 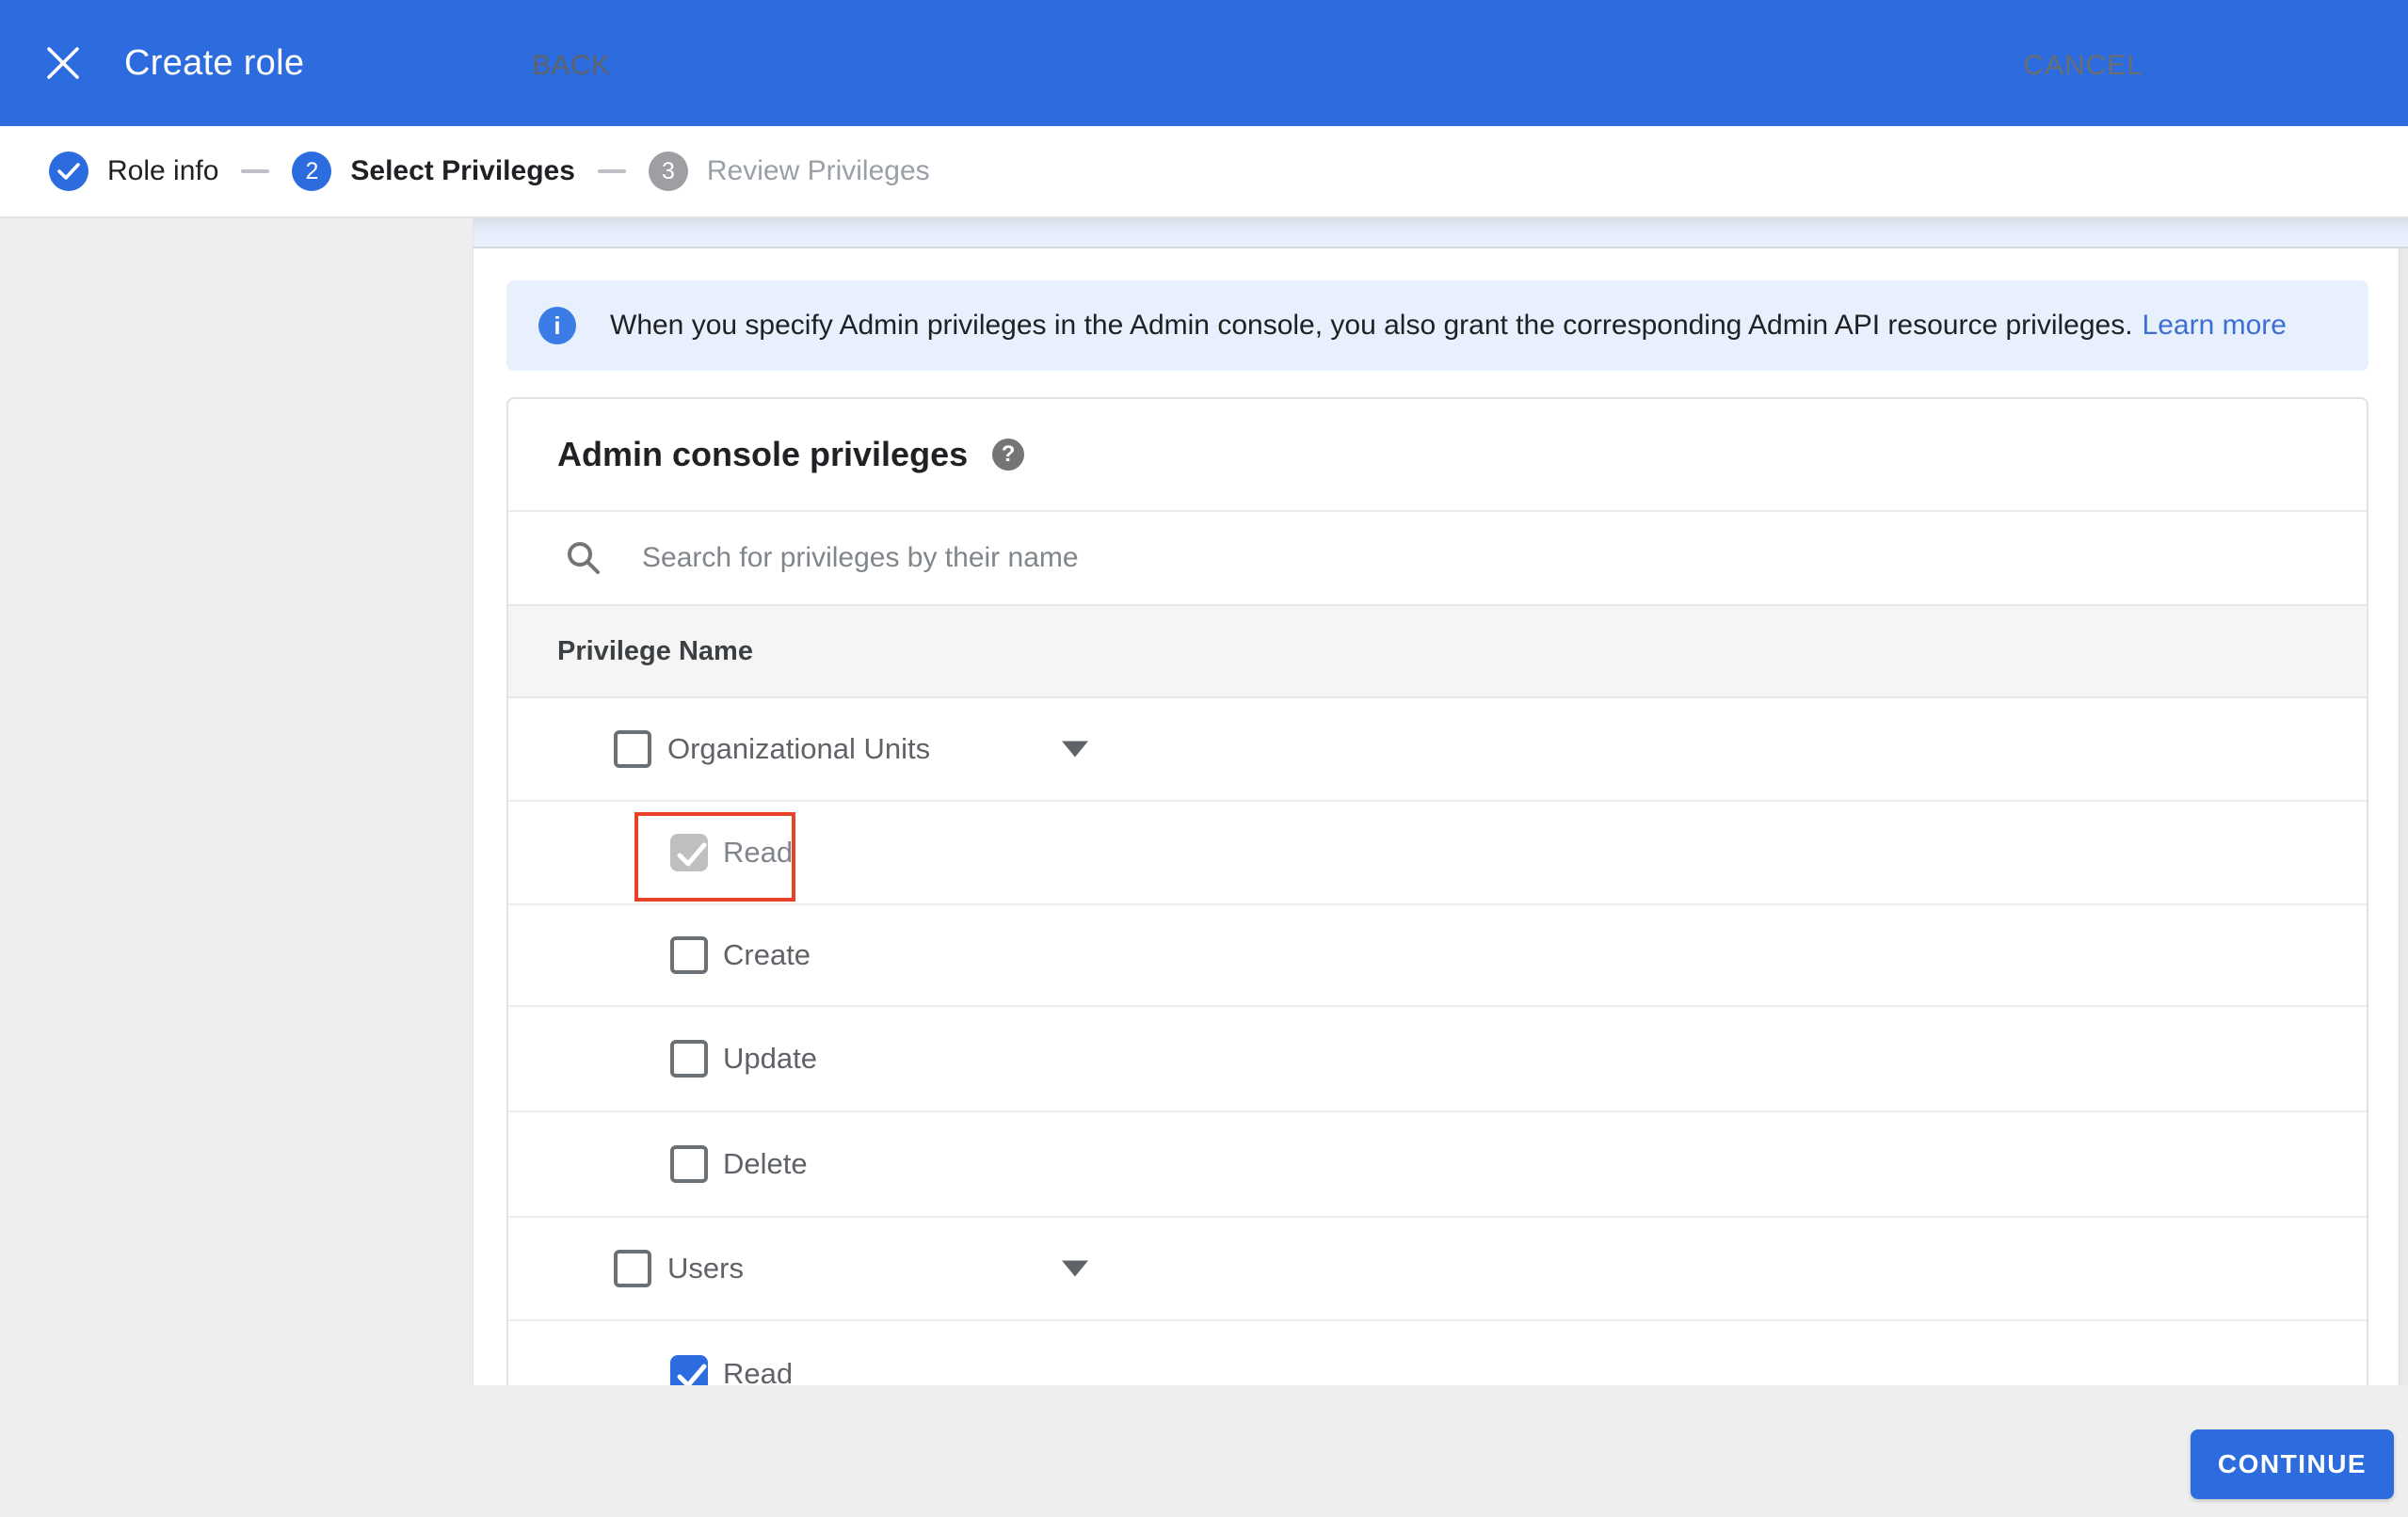 I want to click on cancel-button: CANCEL, so click(x=2083, y=66).